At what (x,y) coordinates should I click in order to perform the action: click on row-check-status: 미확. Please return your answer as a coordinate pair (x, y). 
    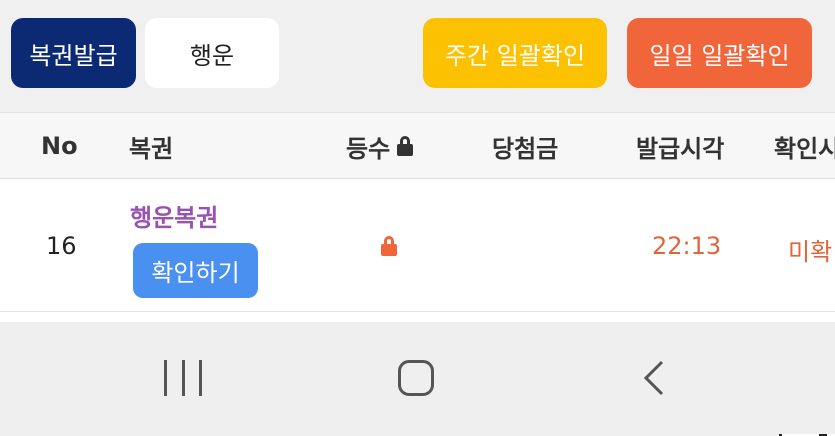
    Looking at the image, I should click on (810, 252).